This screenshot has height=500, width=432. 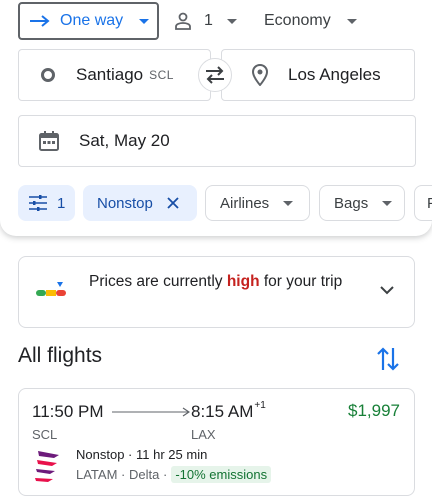 What do you see at coordinates (161, 75) in the screenshot?
I see `origin-code: SCL` at bounding box center [161, 75].